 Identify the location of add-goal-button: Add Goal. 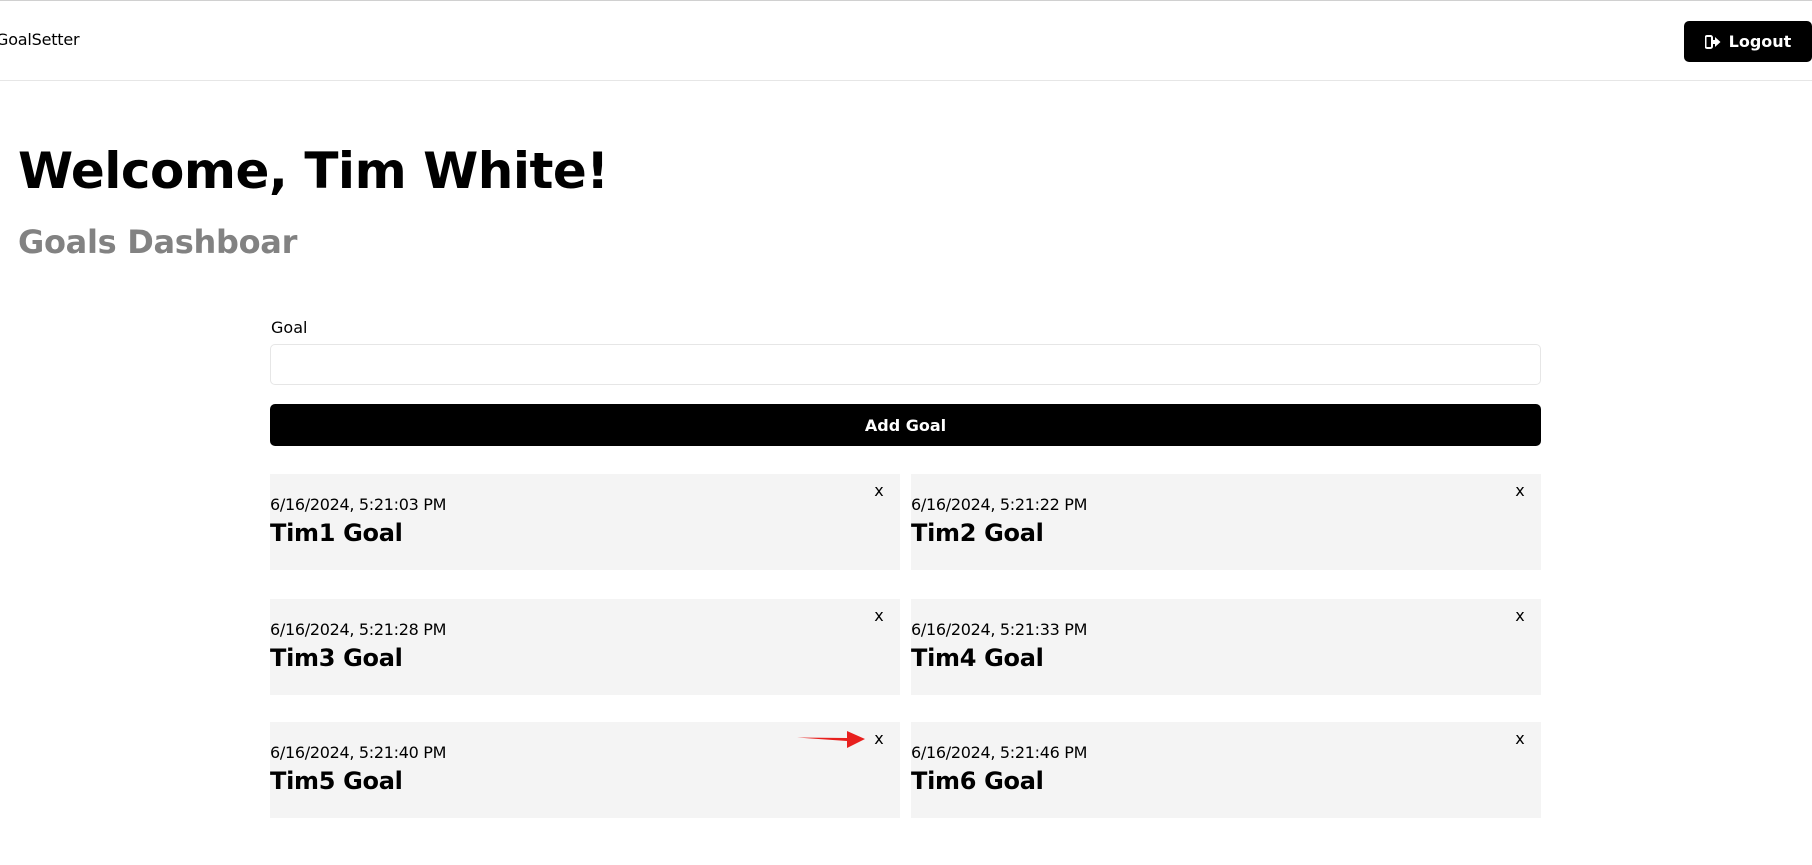
(905, 425).